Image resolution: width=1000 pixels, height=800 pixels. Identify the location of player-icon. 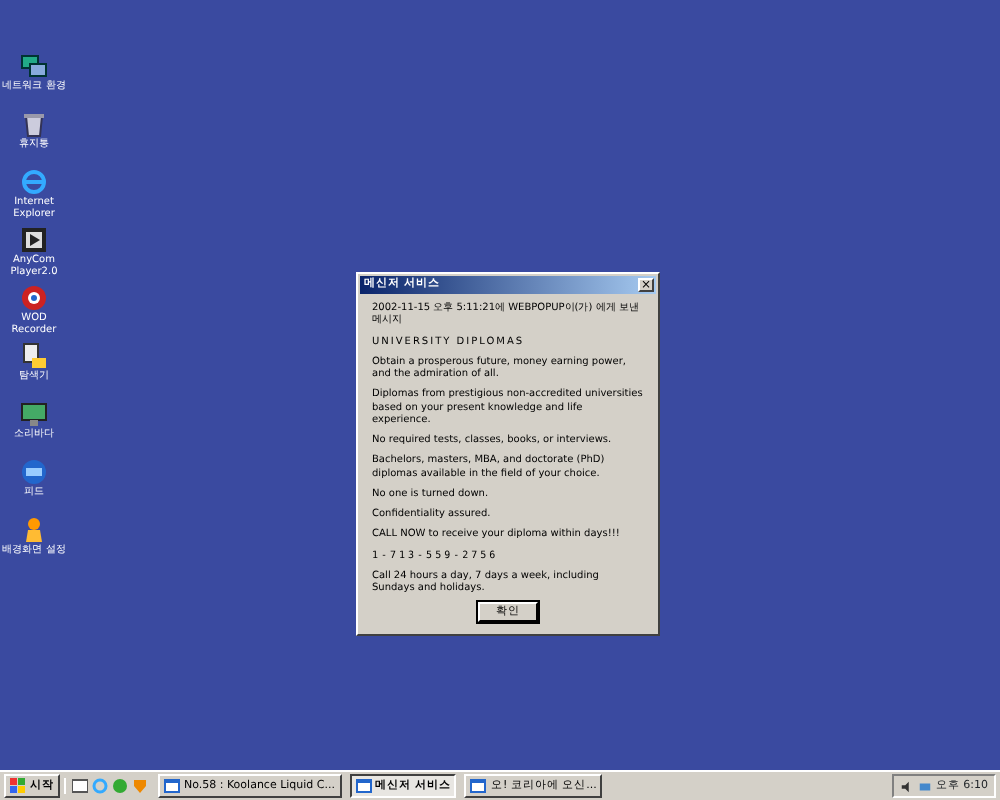
(34, 240).